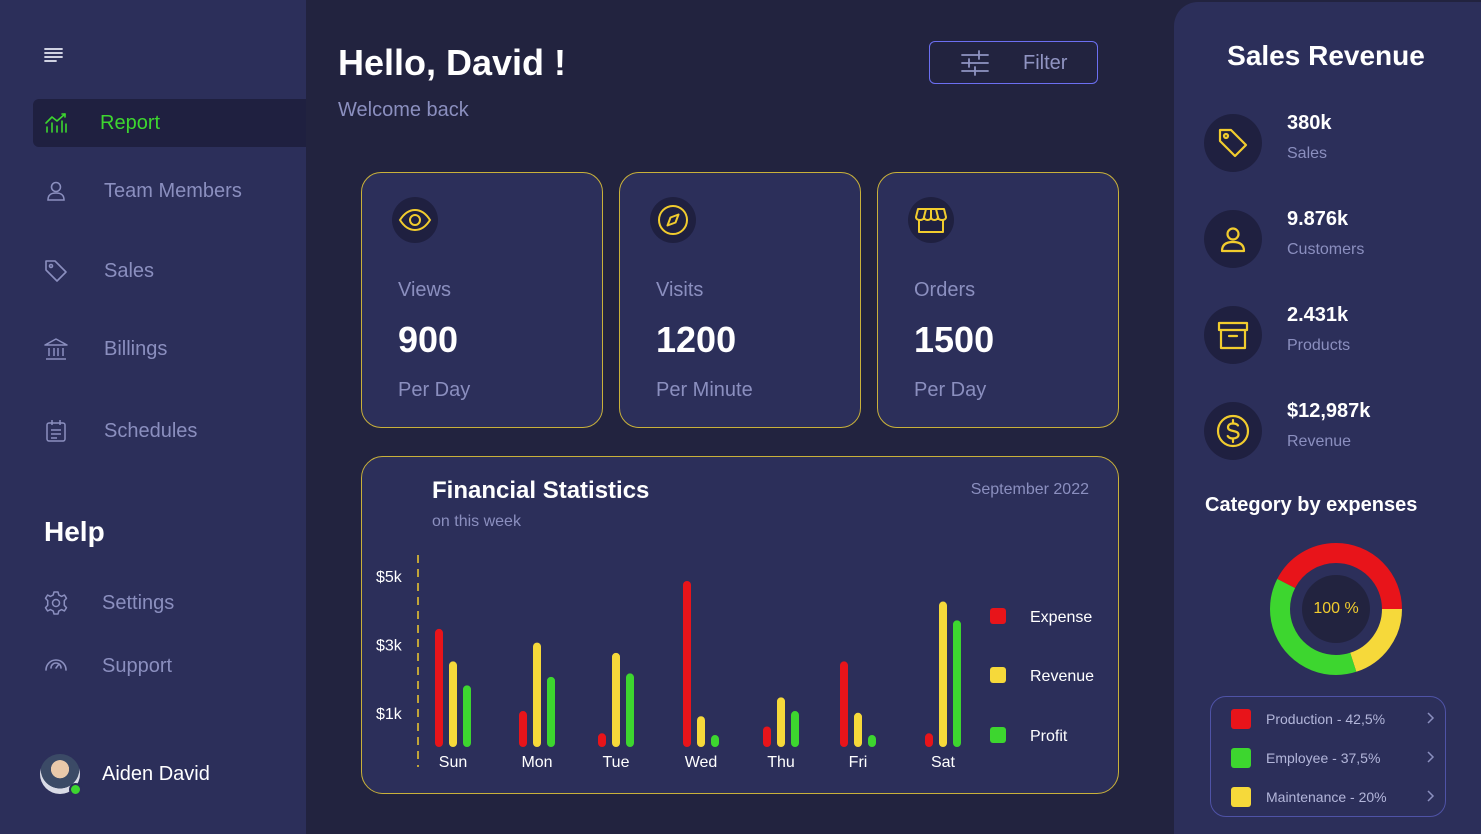 This screenshot has width=1481, height=834. I want to click on y-tick-label: $5k, so click(389, 577).